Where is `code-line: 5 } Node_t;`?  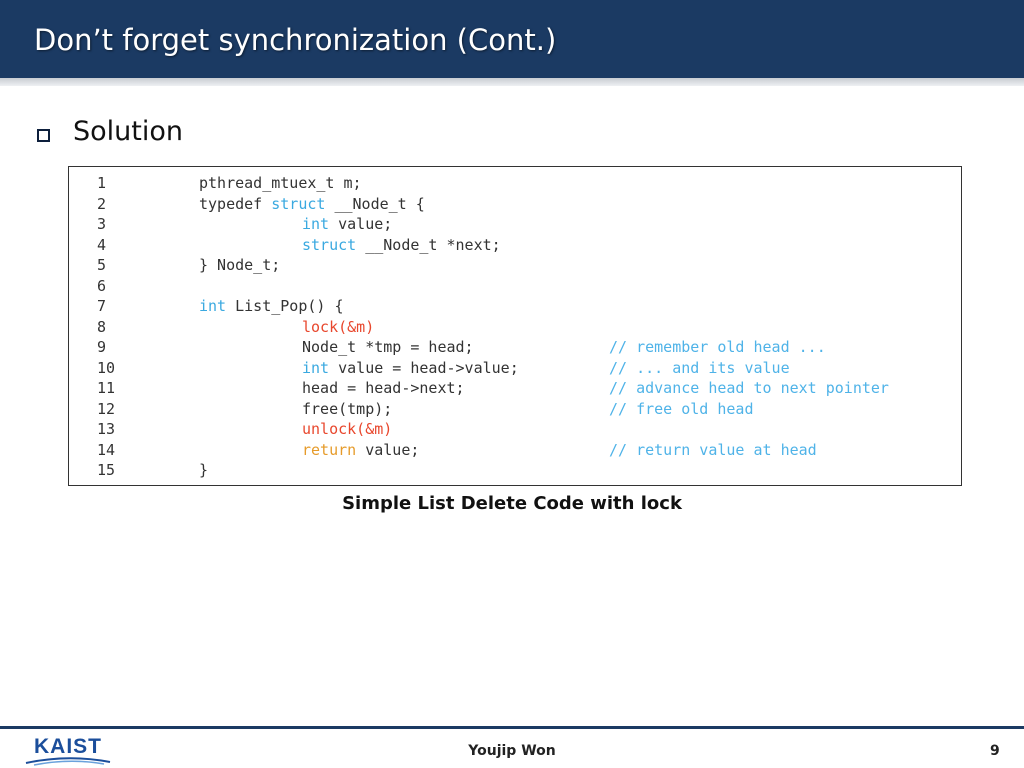
code-line: 5 } Node_t; is located at coordinates (515, 265).